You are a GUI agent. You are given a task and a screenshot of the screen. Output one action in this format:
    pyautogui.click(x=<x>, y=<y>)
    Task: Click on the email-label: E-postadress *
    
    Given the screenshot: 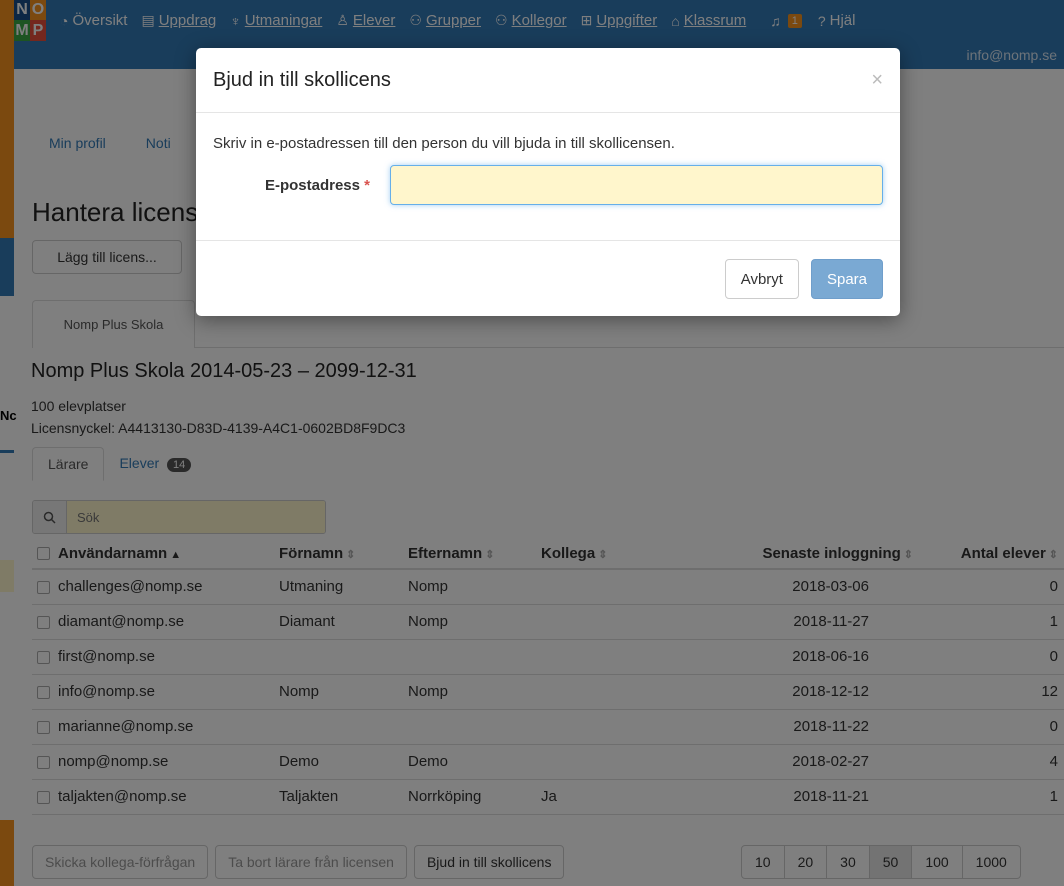 What is the action you would take?
    pyautogui.click(x=317, y=185)
    